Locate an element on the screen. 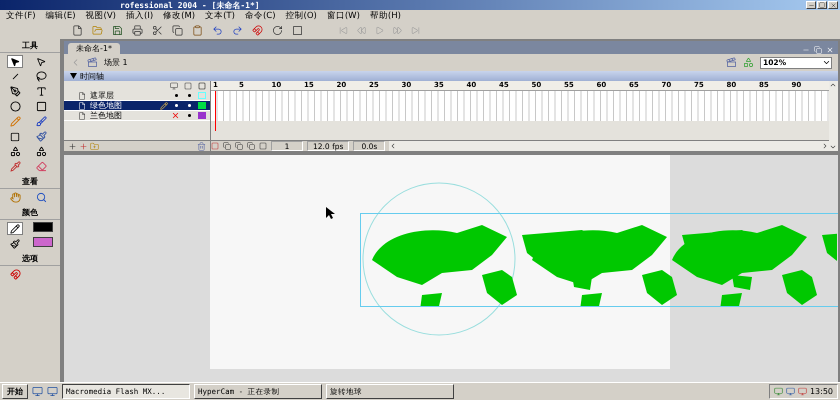 The height and width of the screenshot is (400, 840). timeline-scrollbar is located at coordinates (609, 146).